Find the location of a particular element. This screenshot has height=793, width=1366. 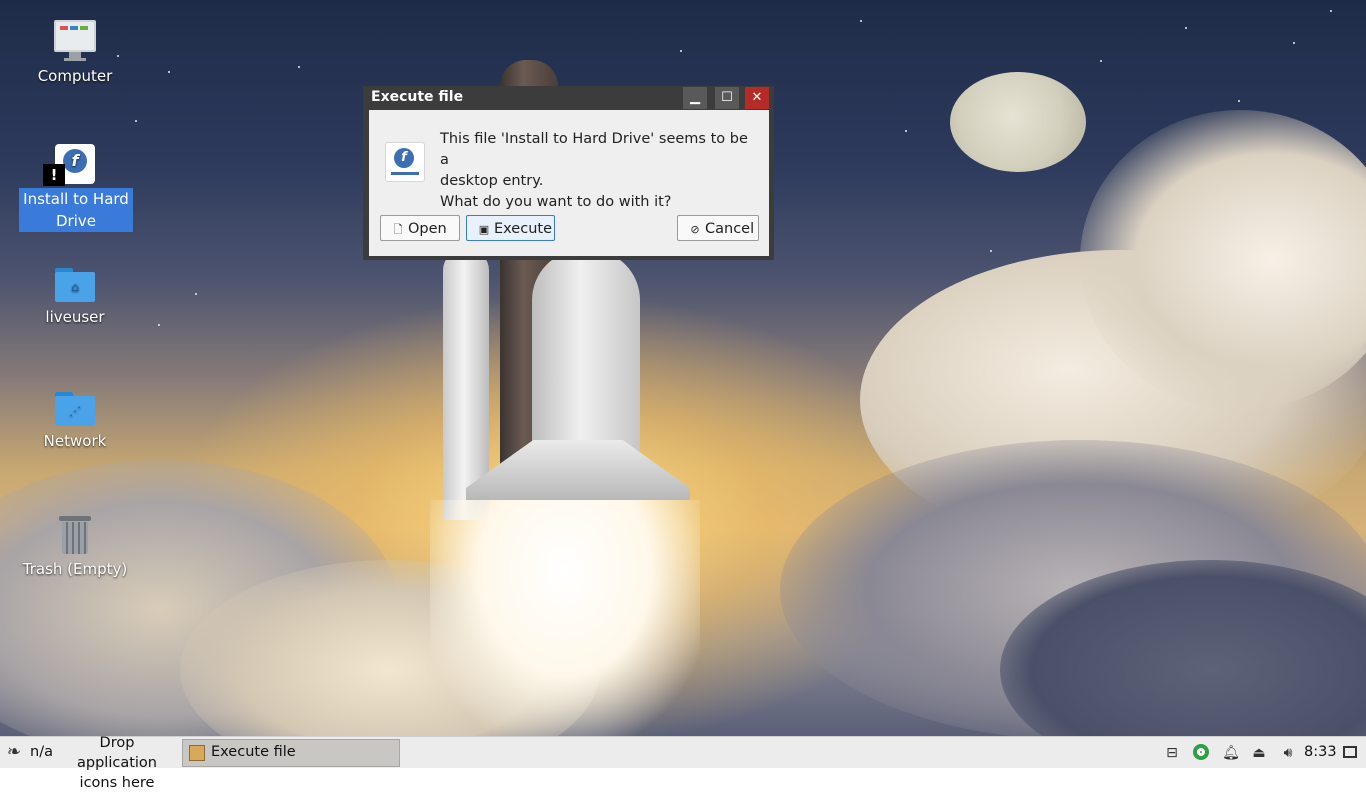

open-button-label: Open is located at coordinates (427, 229).